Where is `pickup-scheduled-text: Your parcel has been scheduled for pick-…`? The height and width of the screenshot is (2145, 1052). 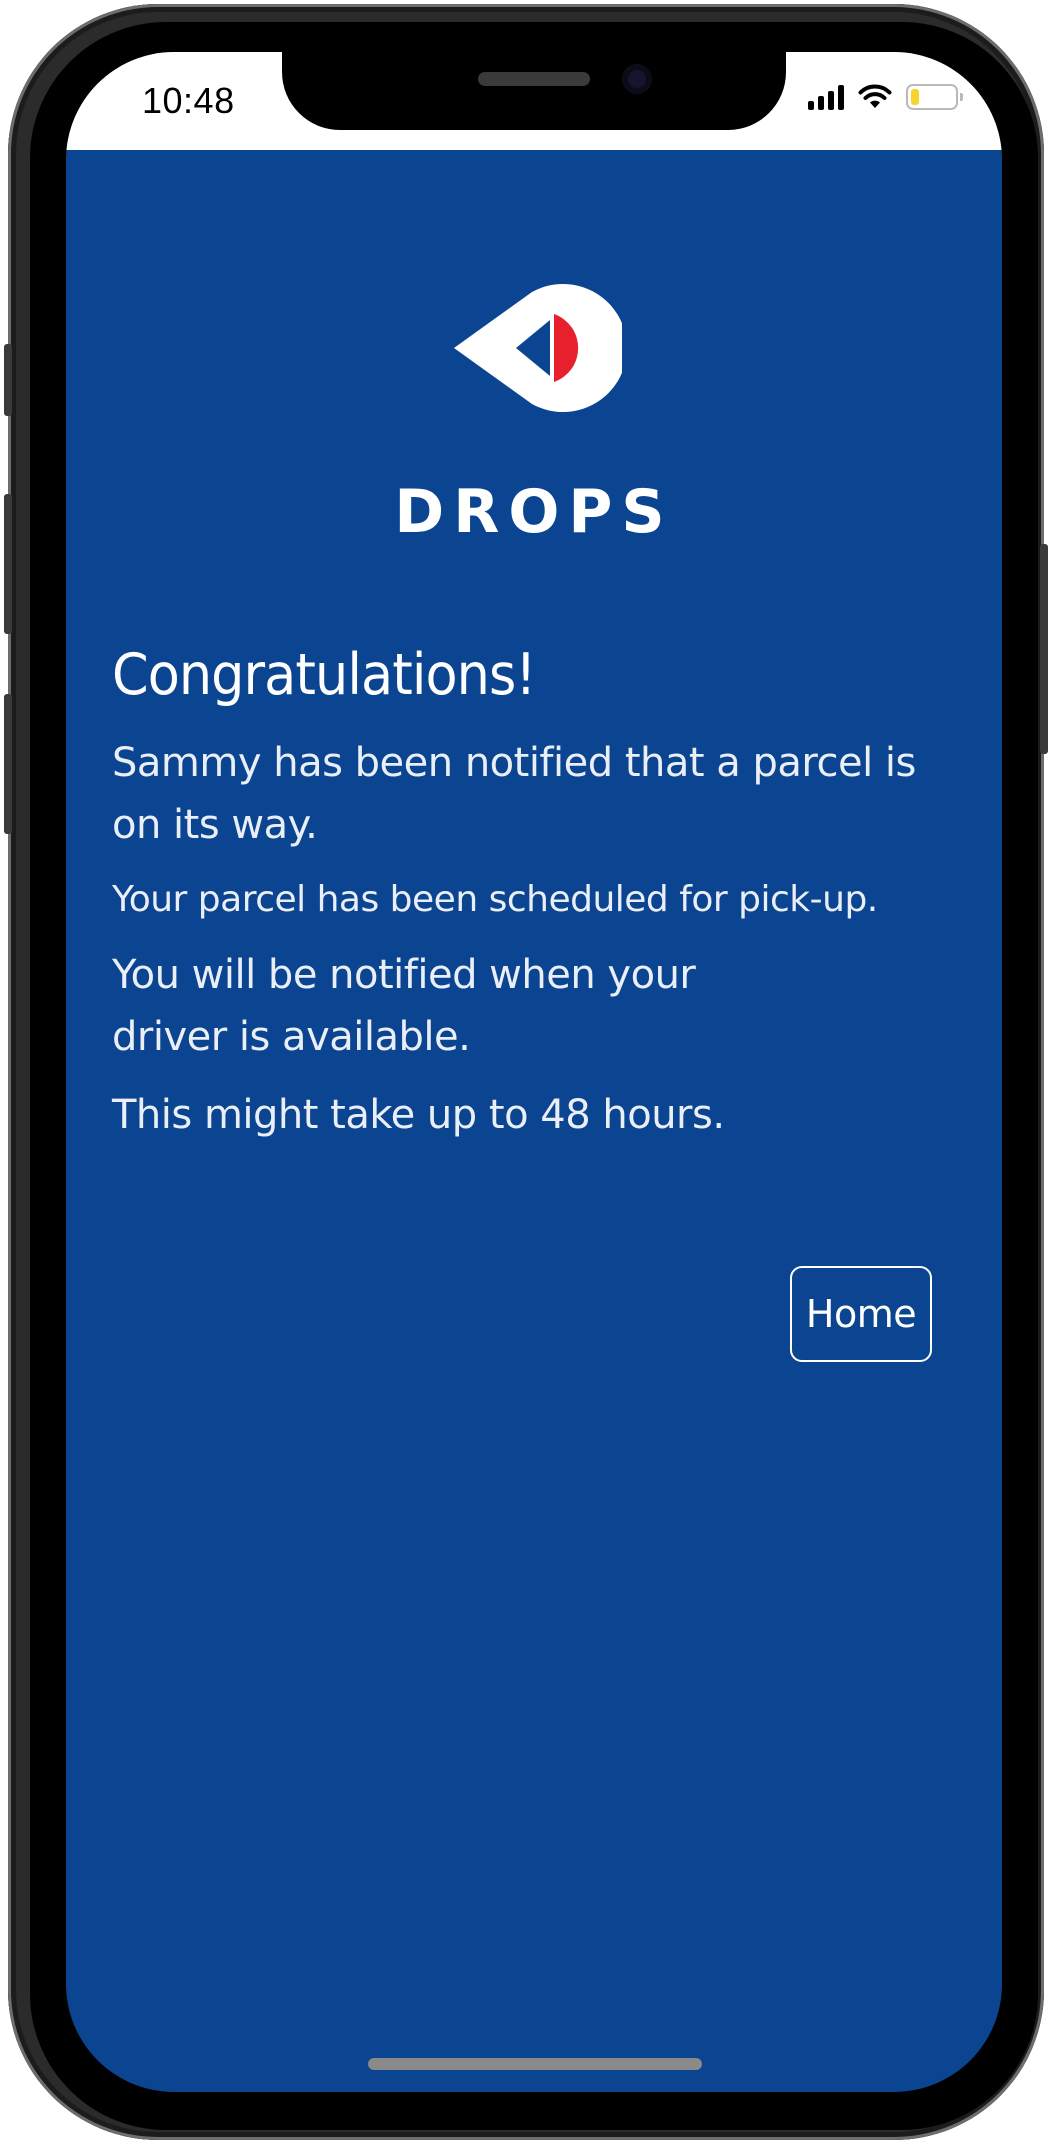
pickup-scheduled-text: Your parcel has been scheduled for pick-… is located at coordinates (495, 899).